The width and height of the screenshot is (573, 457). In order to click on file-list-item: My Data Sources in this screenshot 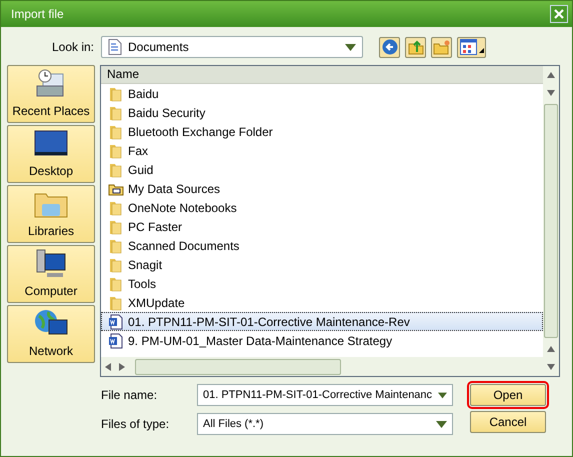, I will do `click(322, 188)`.